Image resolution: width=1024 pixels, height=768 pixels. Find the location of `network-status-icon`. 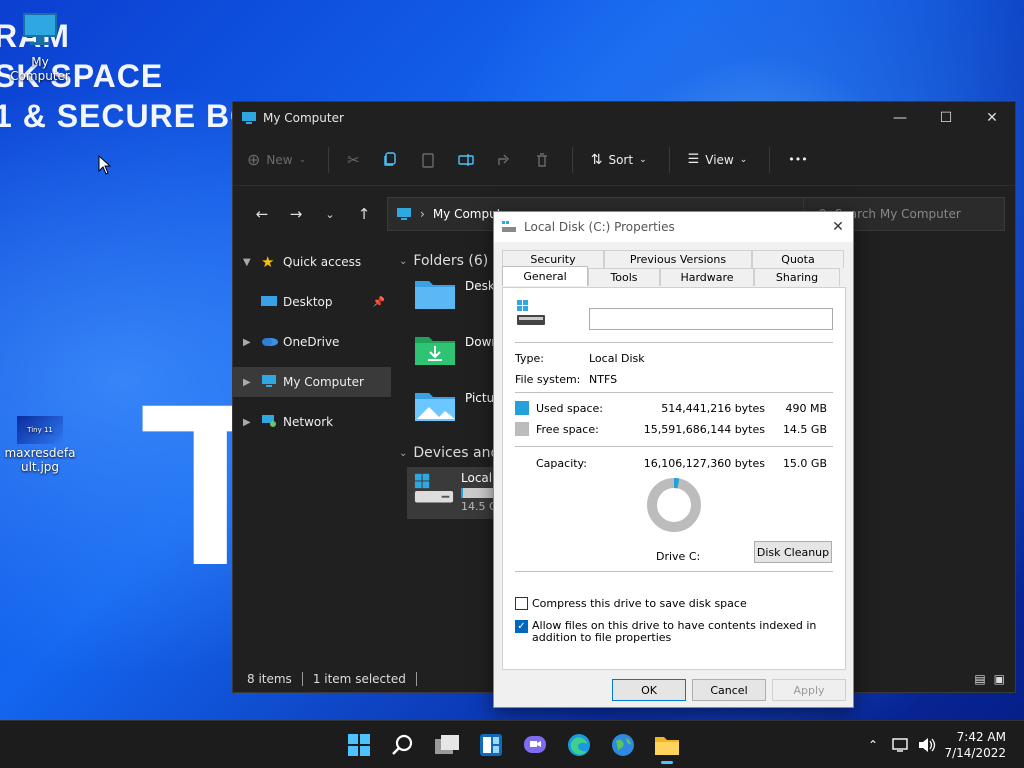

network-status-icon is located at coordinates (901, 745).